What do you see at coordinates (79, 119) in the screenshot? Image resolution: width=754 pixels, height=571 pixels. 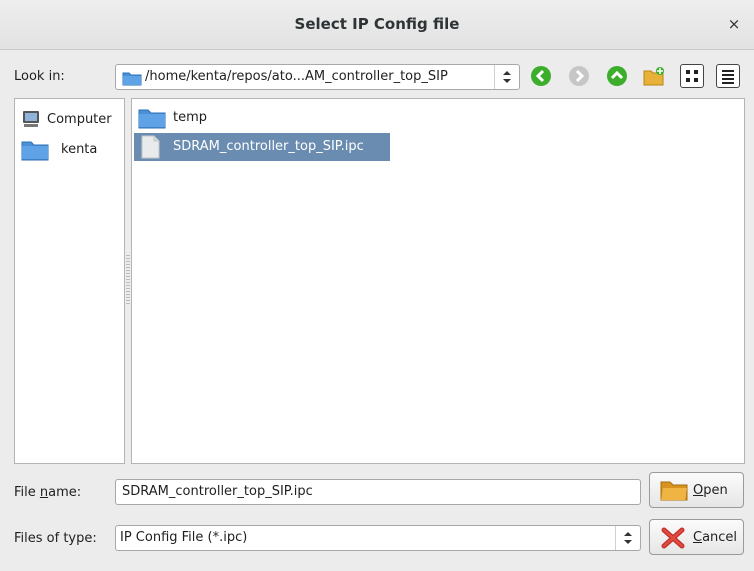 I see `sidebar-item-label: Computer` at bounding box center [79, 119].